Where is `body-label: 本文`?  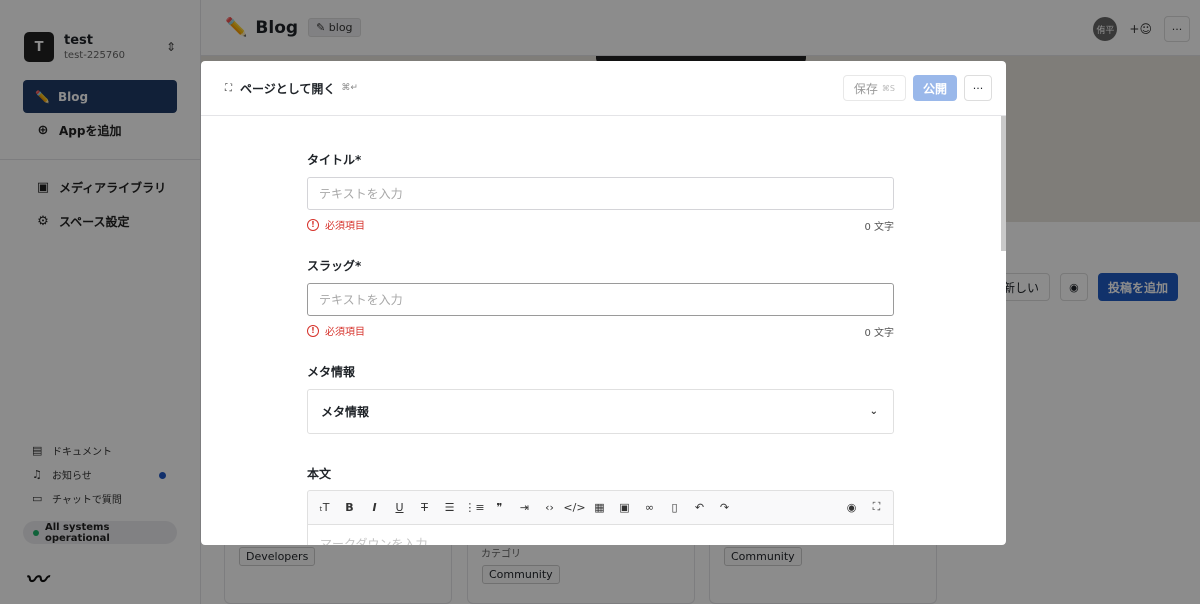 body-label: 本文 is located at coordinates (319, 474).